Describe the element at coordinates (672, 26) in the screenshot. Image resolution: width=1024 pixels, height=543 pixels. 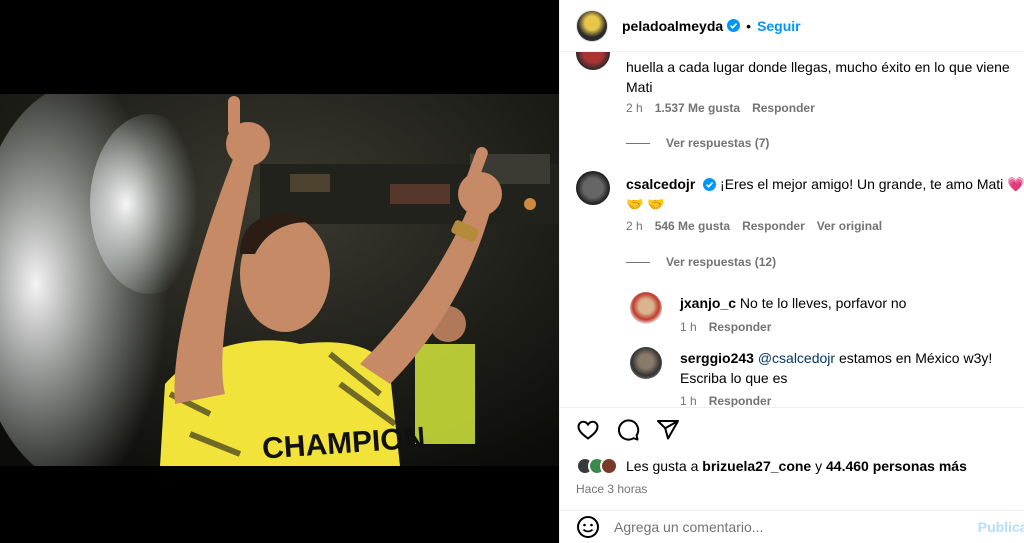
I see `author-username: peladoalmeyda` at that location.